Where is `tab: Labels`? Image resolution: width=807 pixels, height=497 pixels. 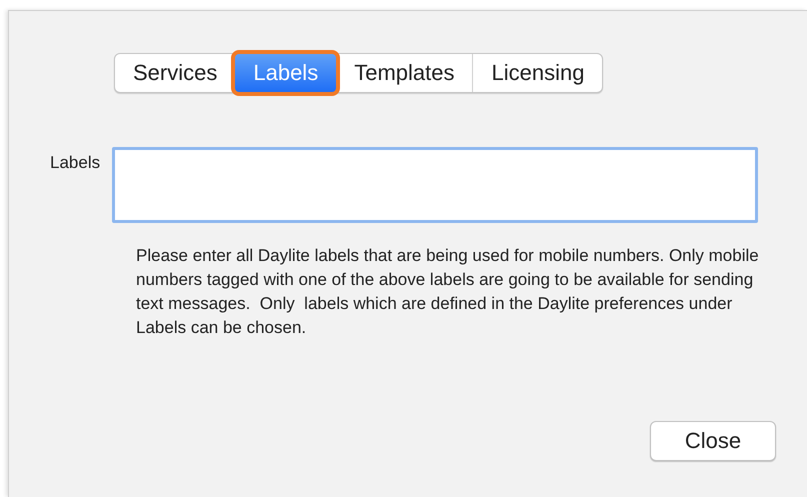
tab: Labels is located at coordinates (285, 73).